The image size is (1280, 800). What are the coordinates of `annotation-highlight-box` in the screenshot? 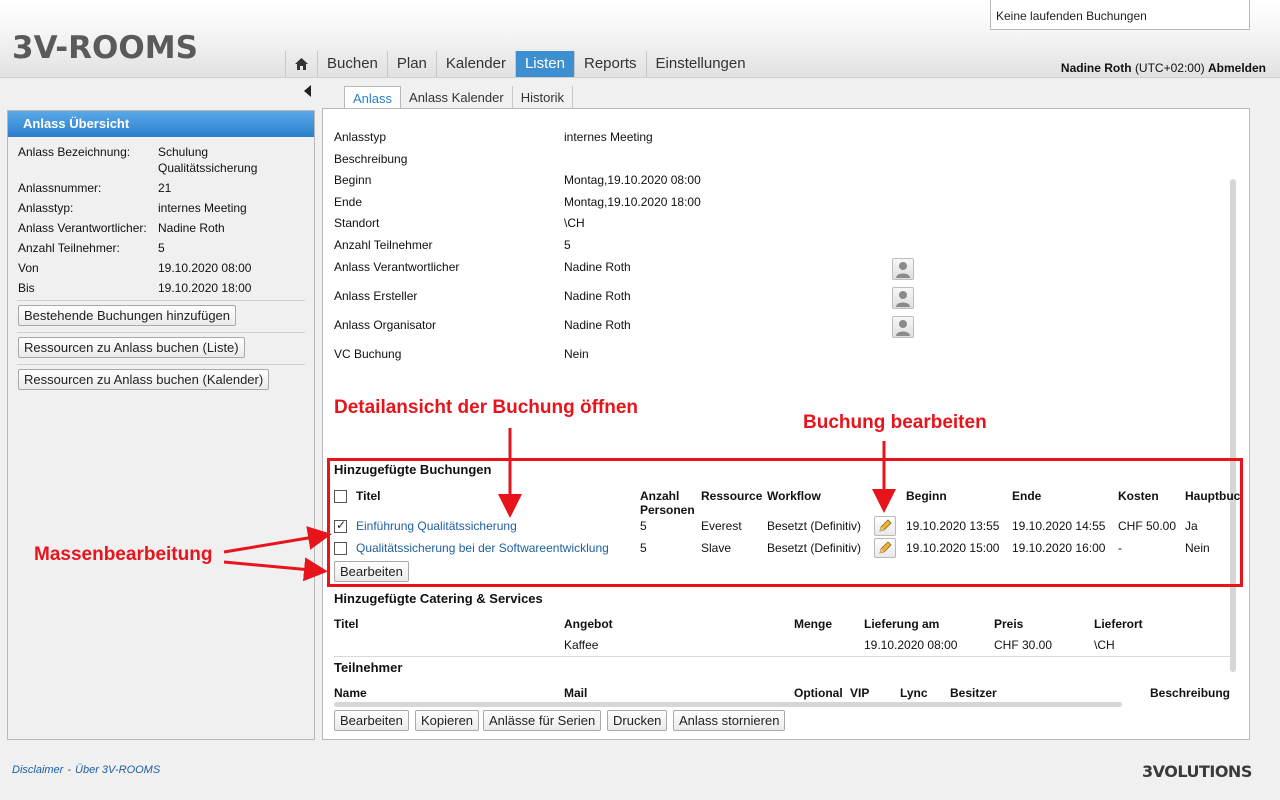 It's located at (785, 522).